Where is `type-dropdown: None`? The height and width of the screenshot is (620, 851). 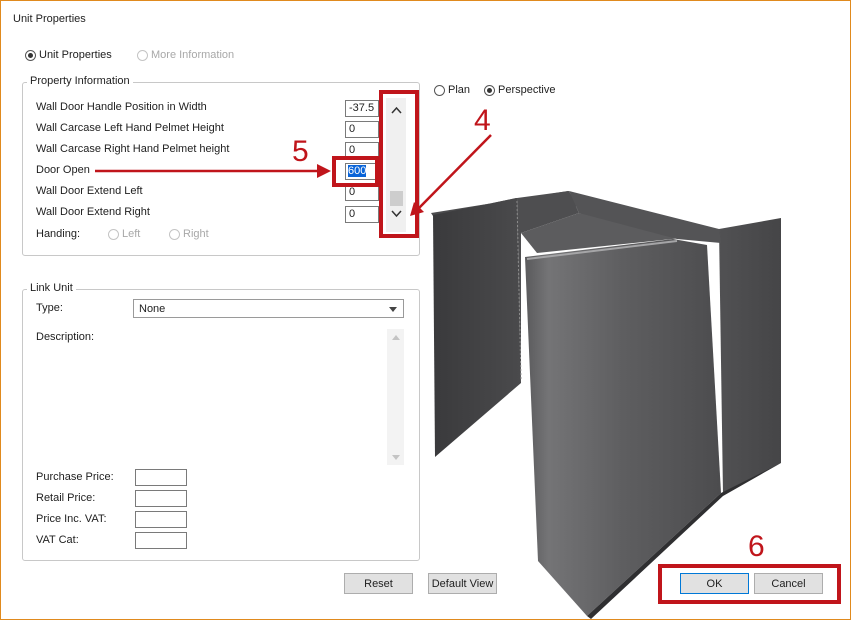 type-dropdown: None is located at coordinates (268, 308).